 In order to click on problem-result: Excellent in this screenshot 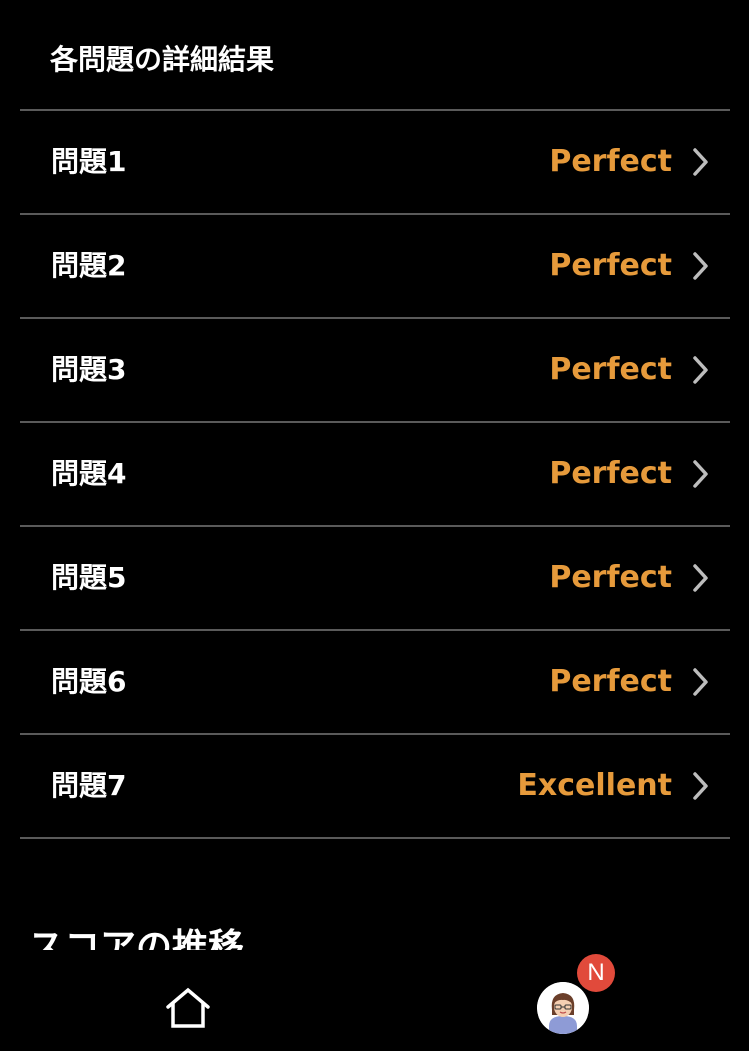, I will do `click(594, 785)`.